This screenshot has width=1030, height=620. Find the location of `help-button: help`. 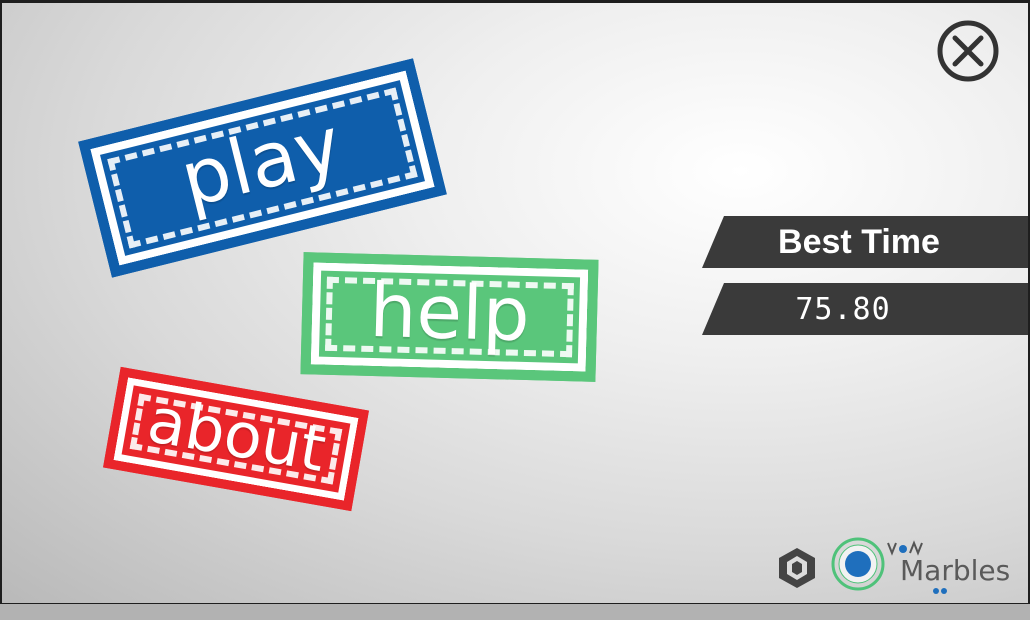

help-button: help is located at coordinates (449, 317).